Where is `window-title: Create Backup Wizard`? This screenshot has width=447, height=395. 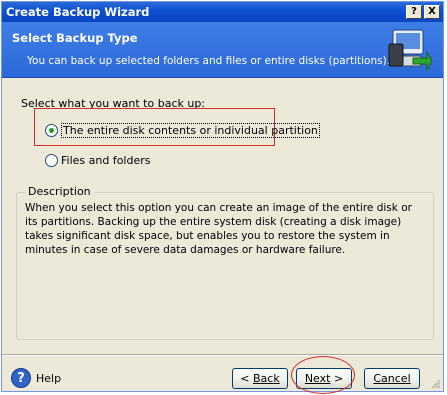
window-title: Create Backup Wizard is located at coordinates (78, 12).